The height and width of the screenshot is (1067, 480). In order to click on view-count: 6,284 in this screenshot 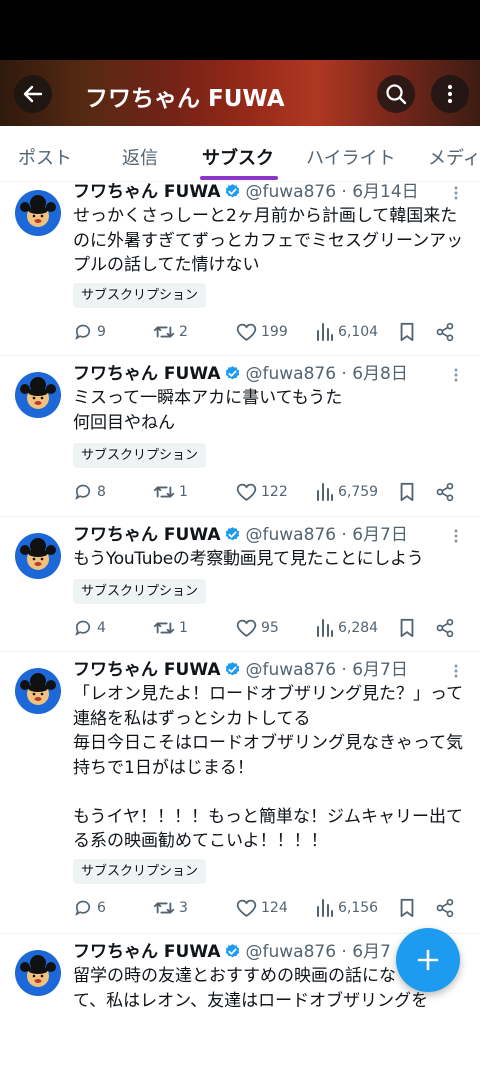, I will do `click(358, 628)`.